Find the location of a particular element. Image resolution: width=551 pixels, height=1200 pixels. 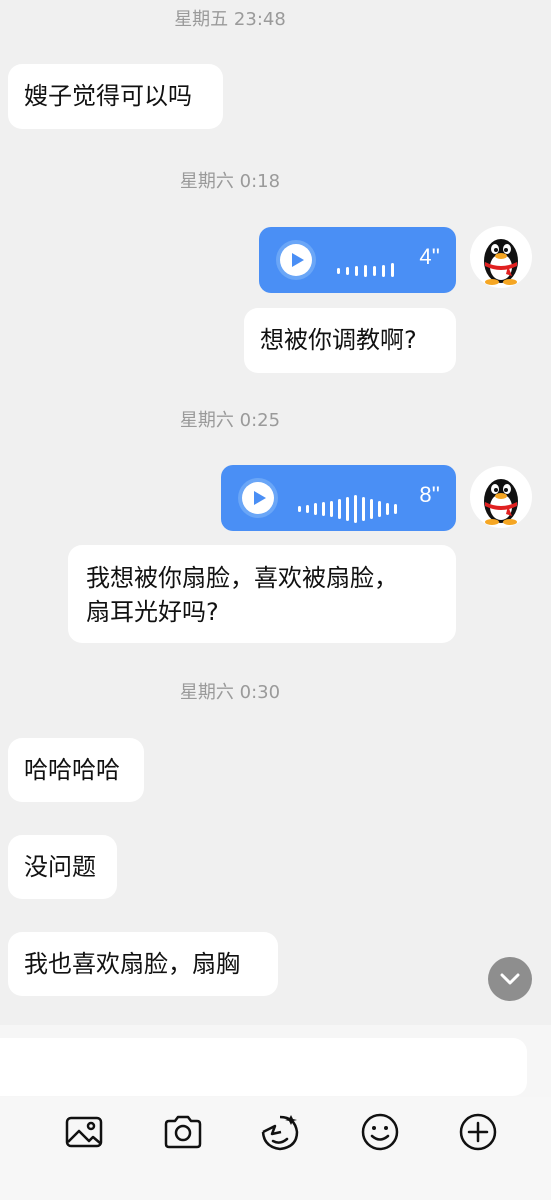

scroll-to-bottom-button is located at coordinates (510, 979).